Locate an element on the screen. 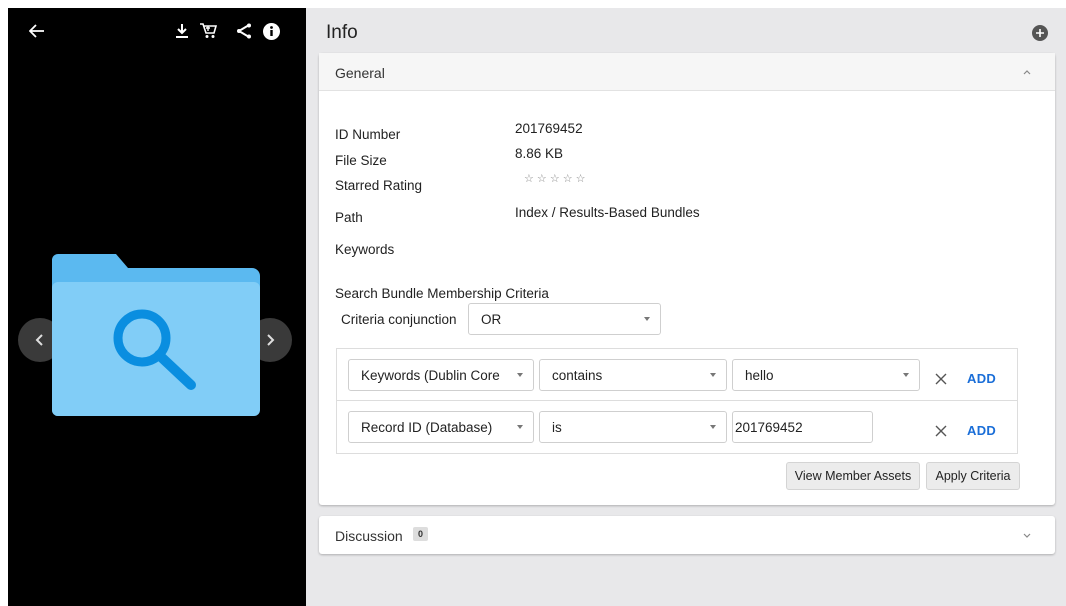 The image size is (1066, 606). id-number-label: ID Number is located at coordinates (368, 134).